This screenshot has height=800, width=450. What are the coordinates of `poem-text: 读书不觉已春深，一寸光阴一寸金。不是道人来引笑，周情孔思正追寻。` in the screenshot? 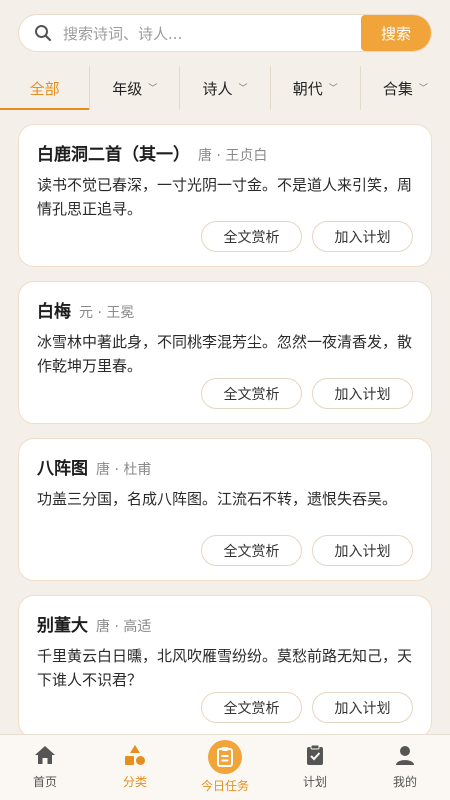 It's located at (225, 197).